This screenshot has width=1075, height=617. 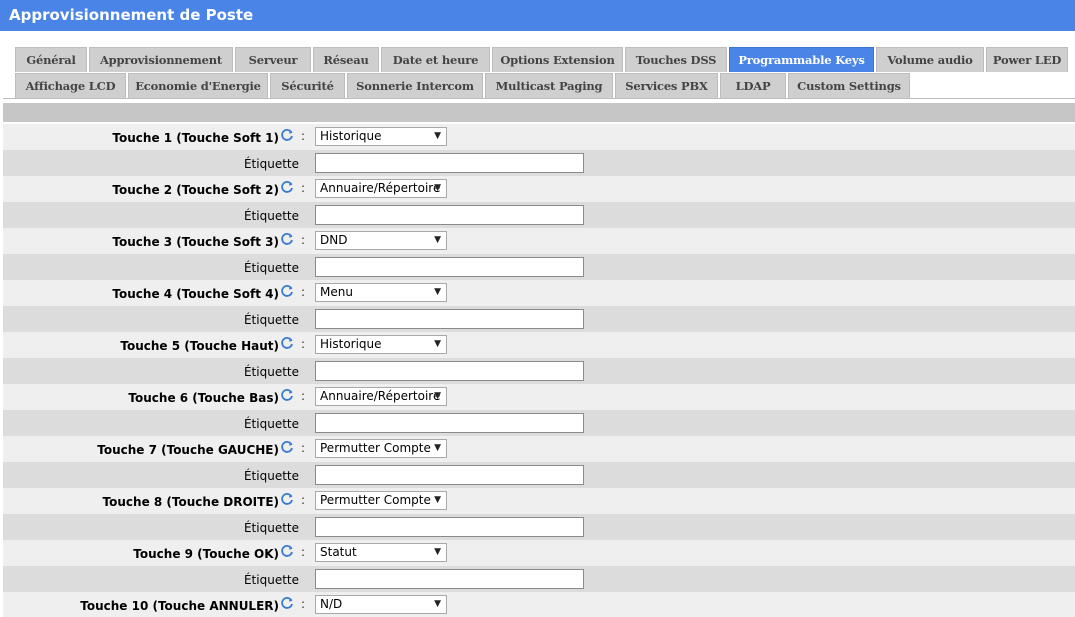 What do you see at coordinates (195, 242) in the screenshot?
I see `key-name: Touche 3 (Touche Soft 3)` at bounding box center [195, 242].